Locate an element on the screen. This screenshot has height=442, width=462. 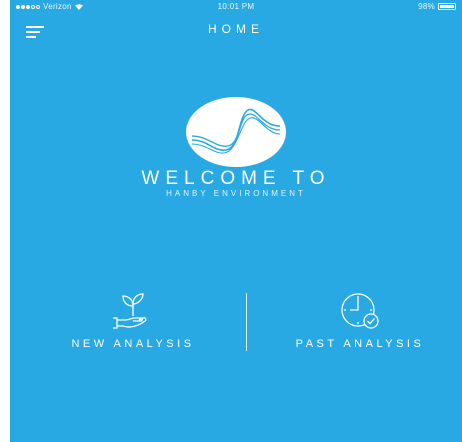
company-name: HANBY ENVIRONMENT is located at coordinates (236, 193).